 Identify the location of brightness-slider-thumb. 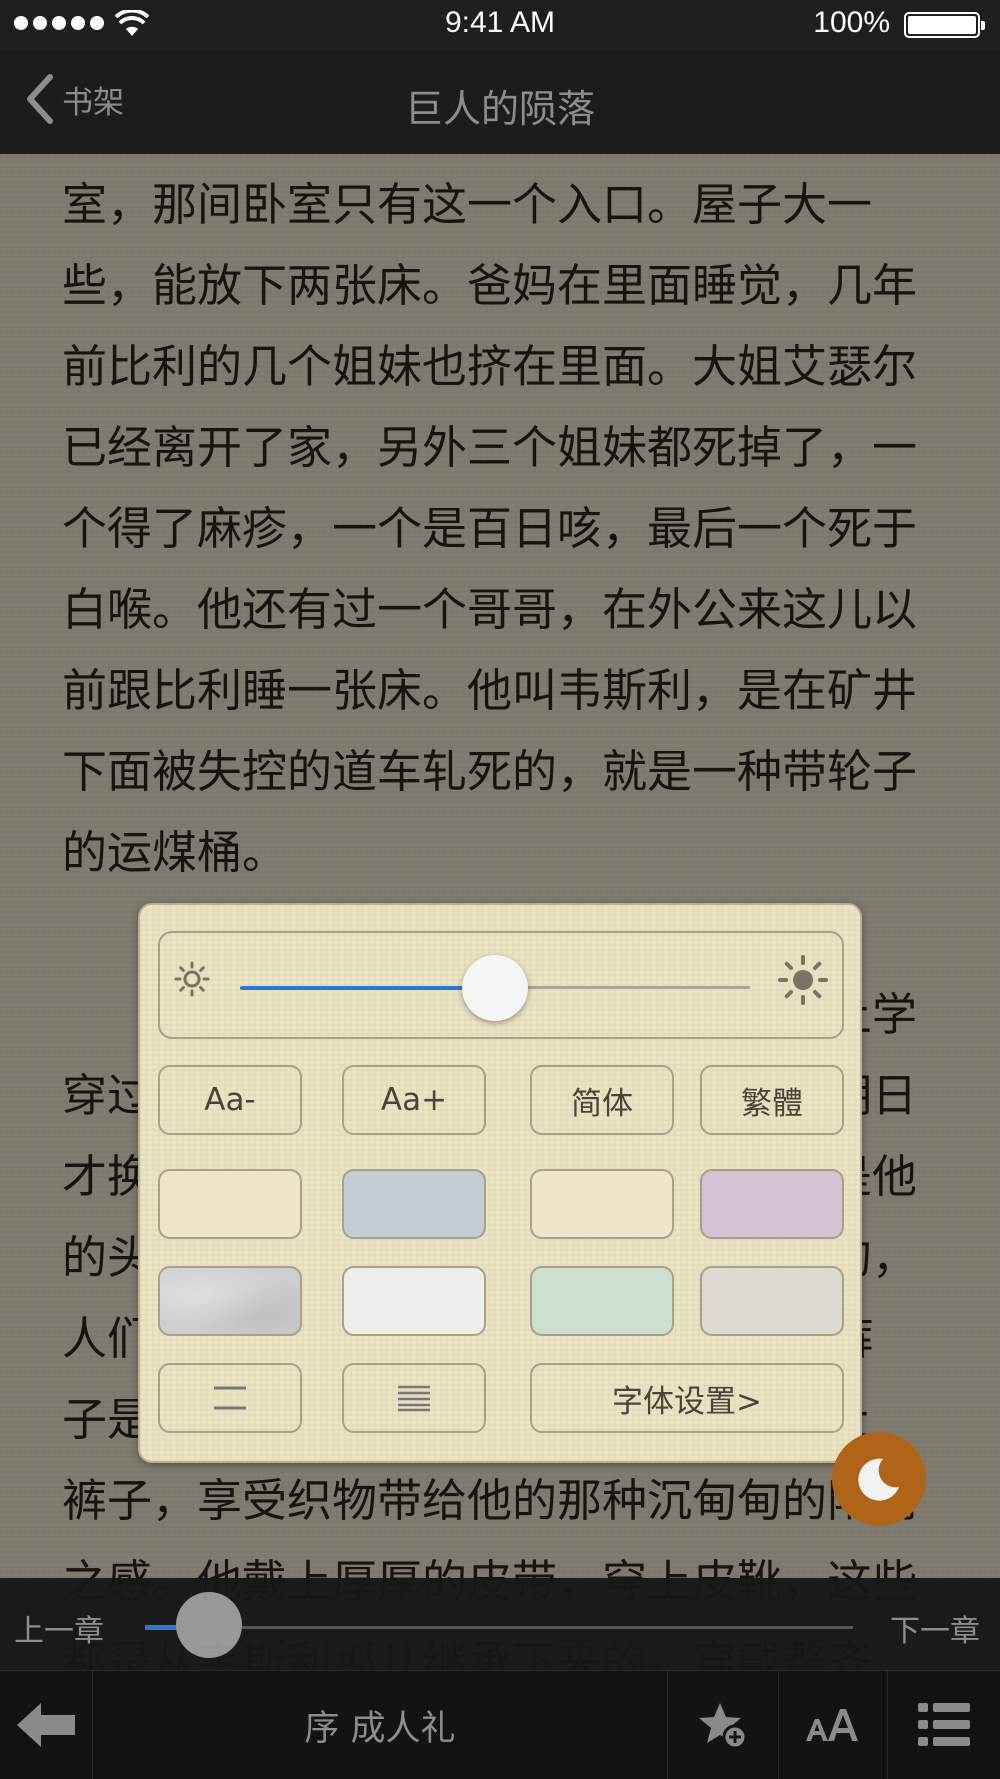
(495, 988).